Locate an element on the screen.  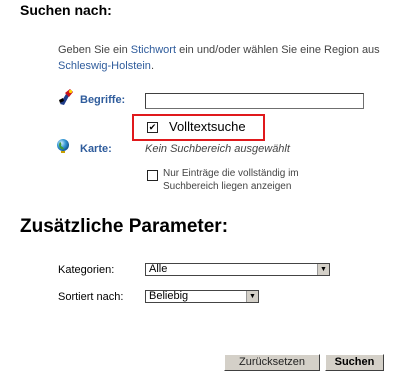
volltextsuche-label: Volltextsuche is located at coordinates (207, 126).